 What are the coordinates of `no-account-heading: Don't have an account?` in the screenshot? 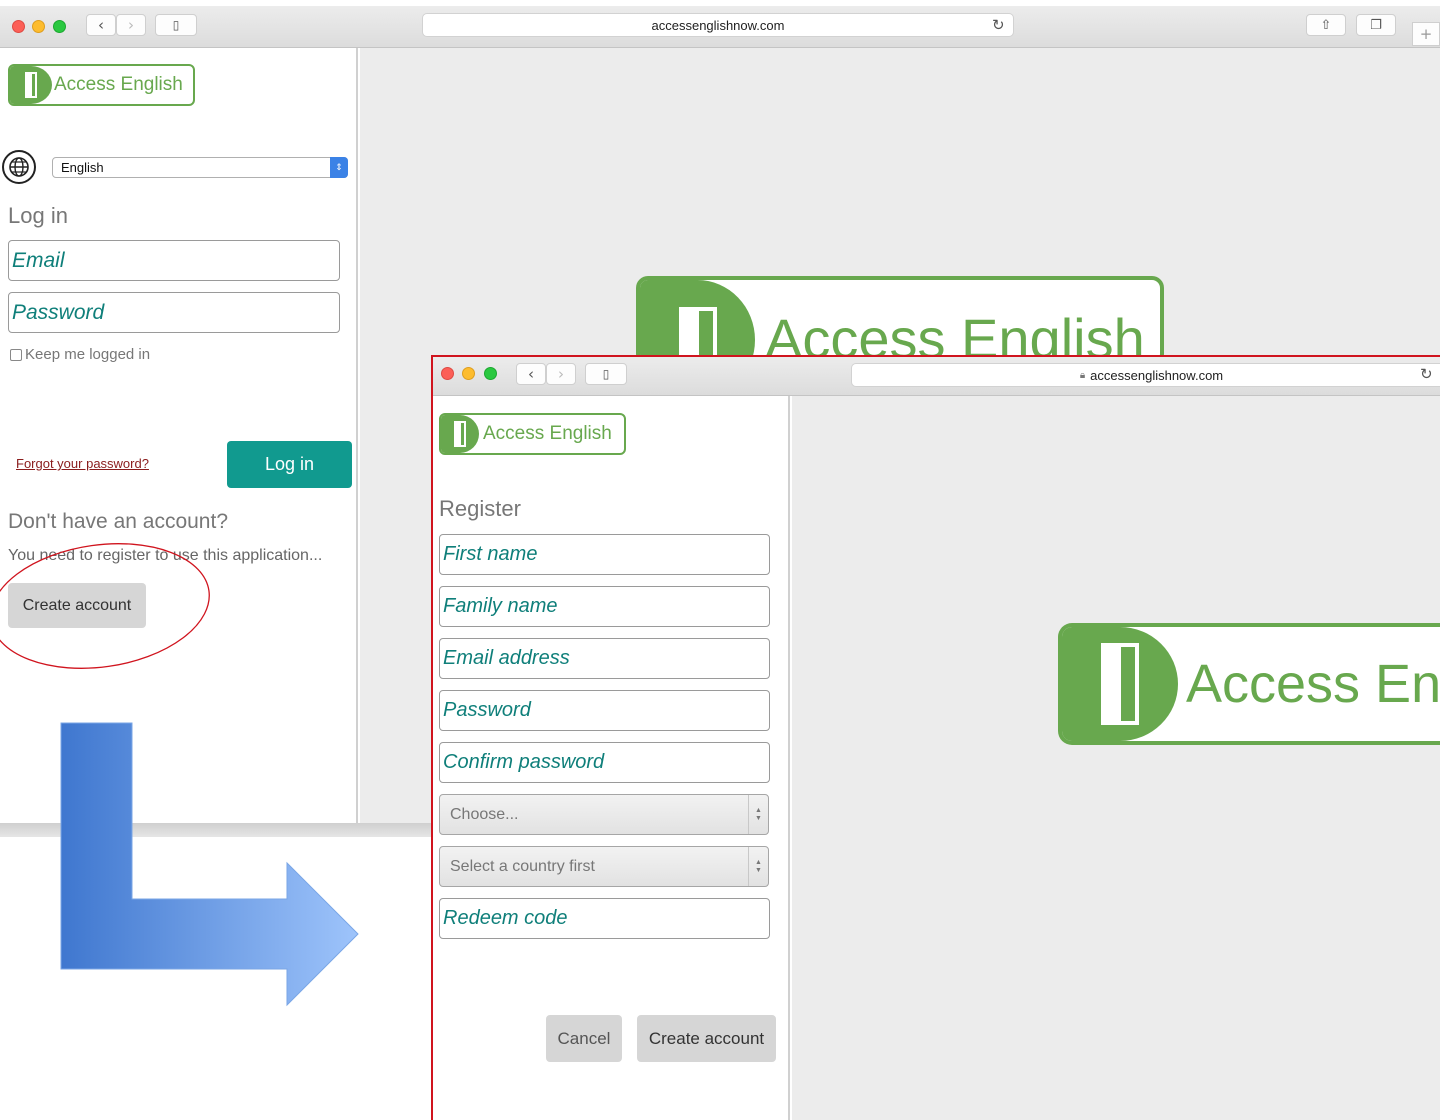 It's located at (118, 521).